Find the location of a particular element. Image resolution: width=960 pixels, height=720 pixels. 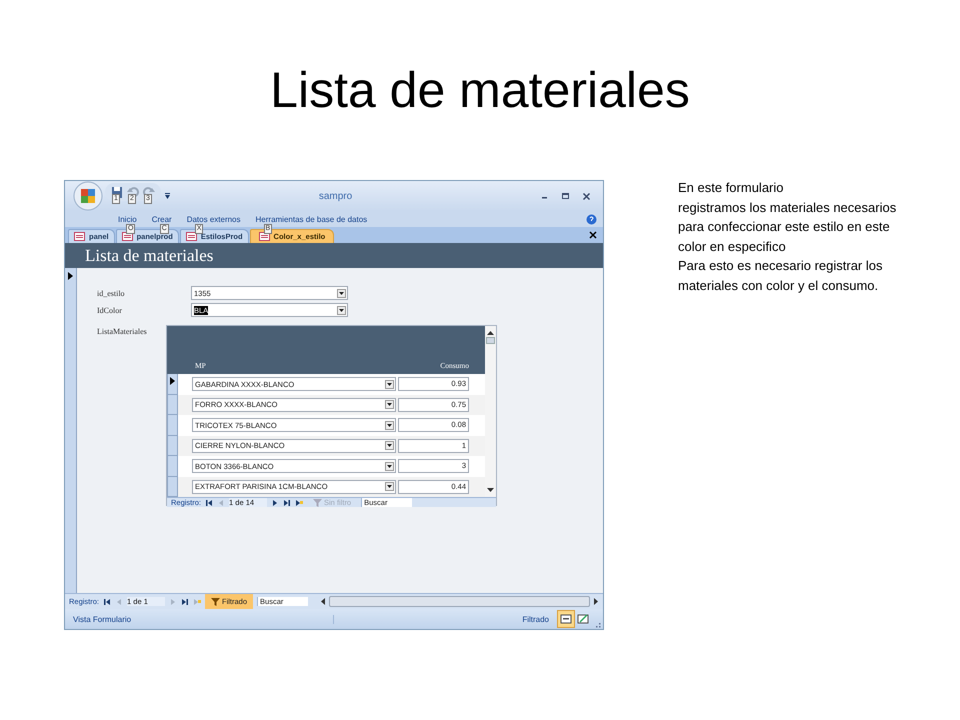

note-text: materiales con color y el consumo. is located at coordinates (779, 285).